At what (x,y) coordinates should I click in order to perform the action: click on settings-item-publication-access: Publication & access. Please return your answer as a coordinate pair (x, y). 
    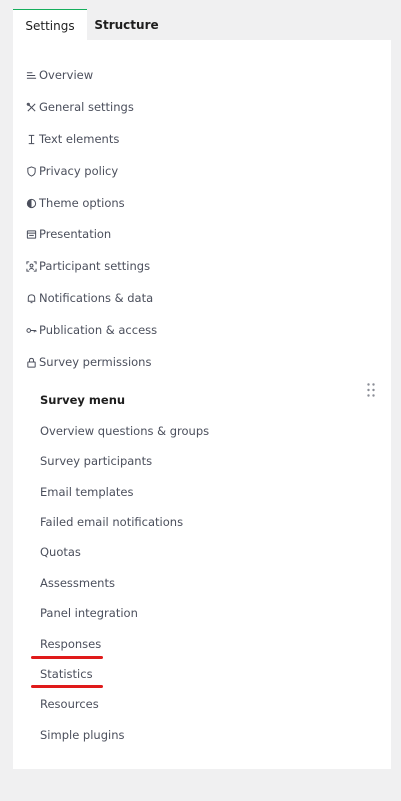
    Looking at the image, I should click on (90, 330).